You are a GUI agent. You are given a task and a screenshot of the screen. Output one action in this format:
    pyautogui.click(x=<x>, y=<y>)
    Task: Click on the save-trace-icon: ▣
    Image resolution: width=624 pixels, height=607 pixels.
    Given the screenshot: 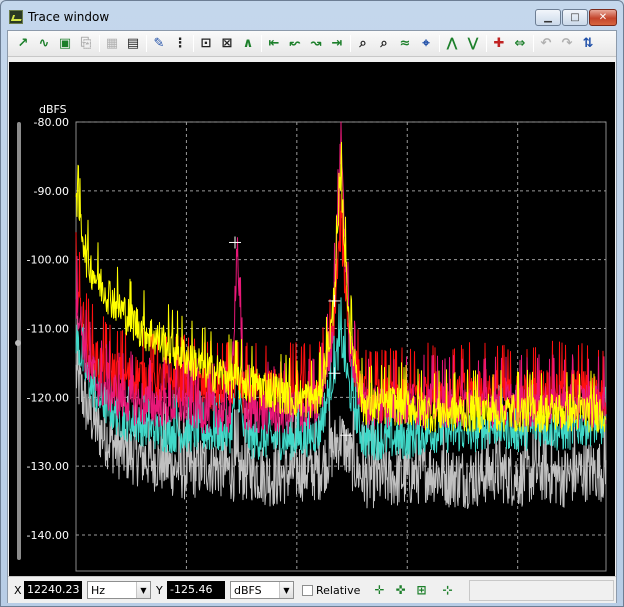 What is the action you would take?
    pyautogui.click(x=65, y=43)
    